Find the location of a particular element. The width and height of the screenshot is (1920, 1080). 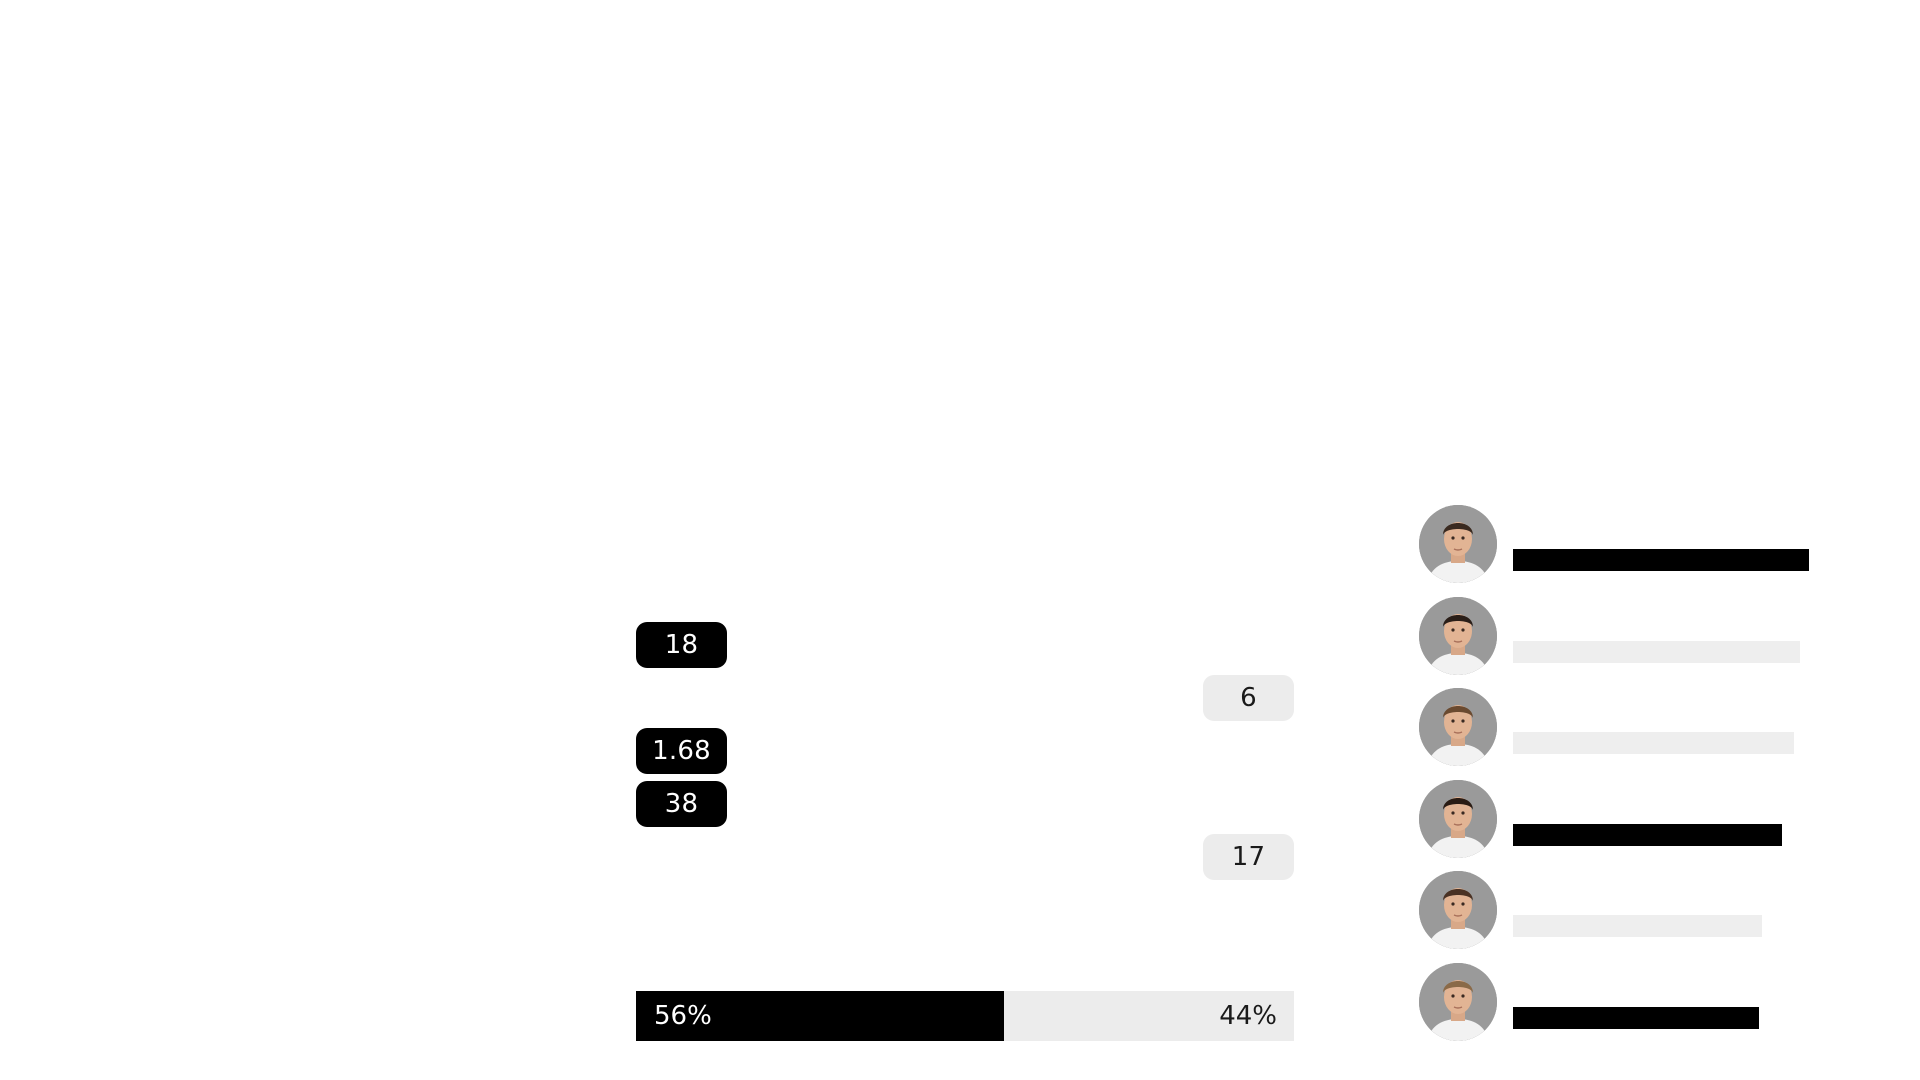

stat-pill-home: 18 is located at coordinates (681, 645).